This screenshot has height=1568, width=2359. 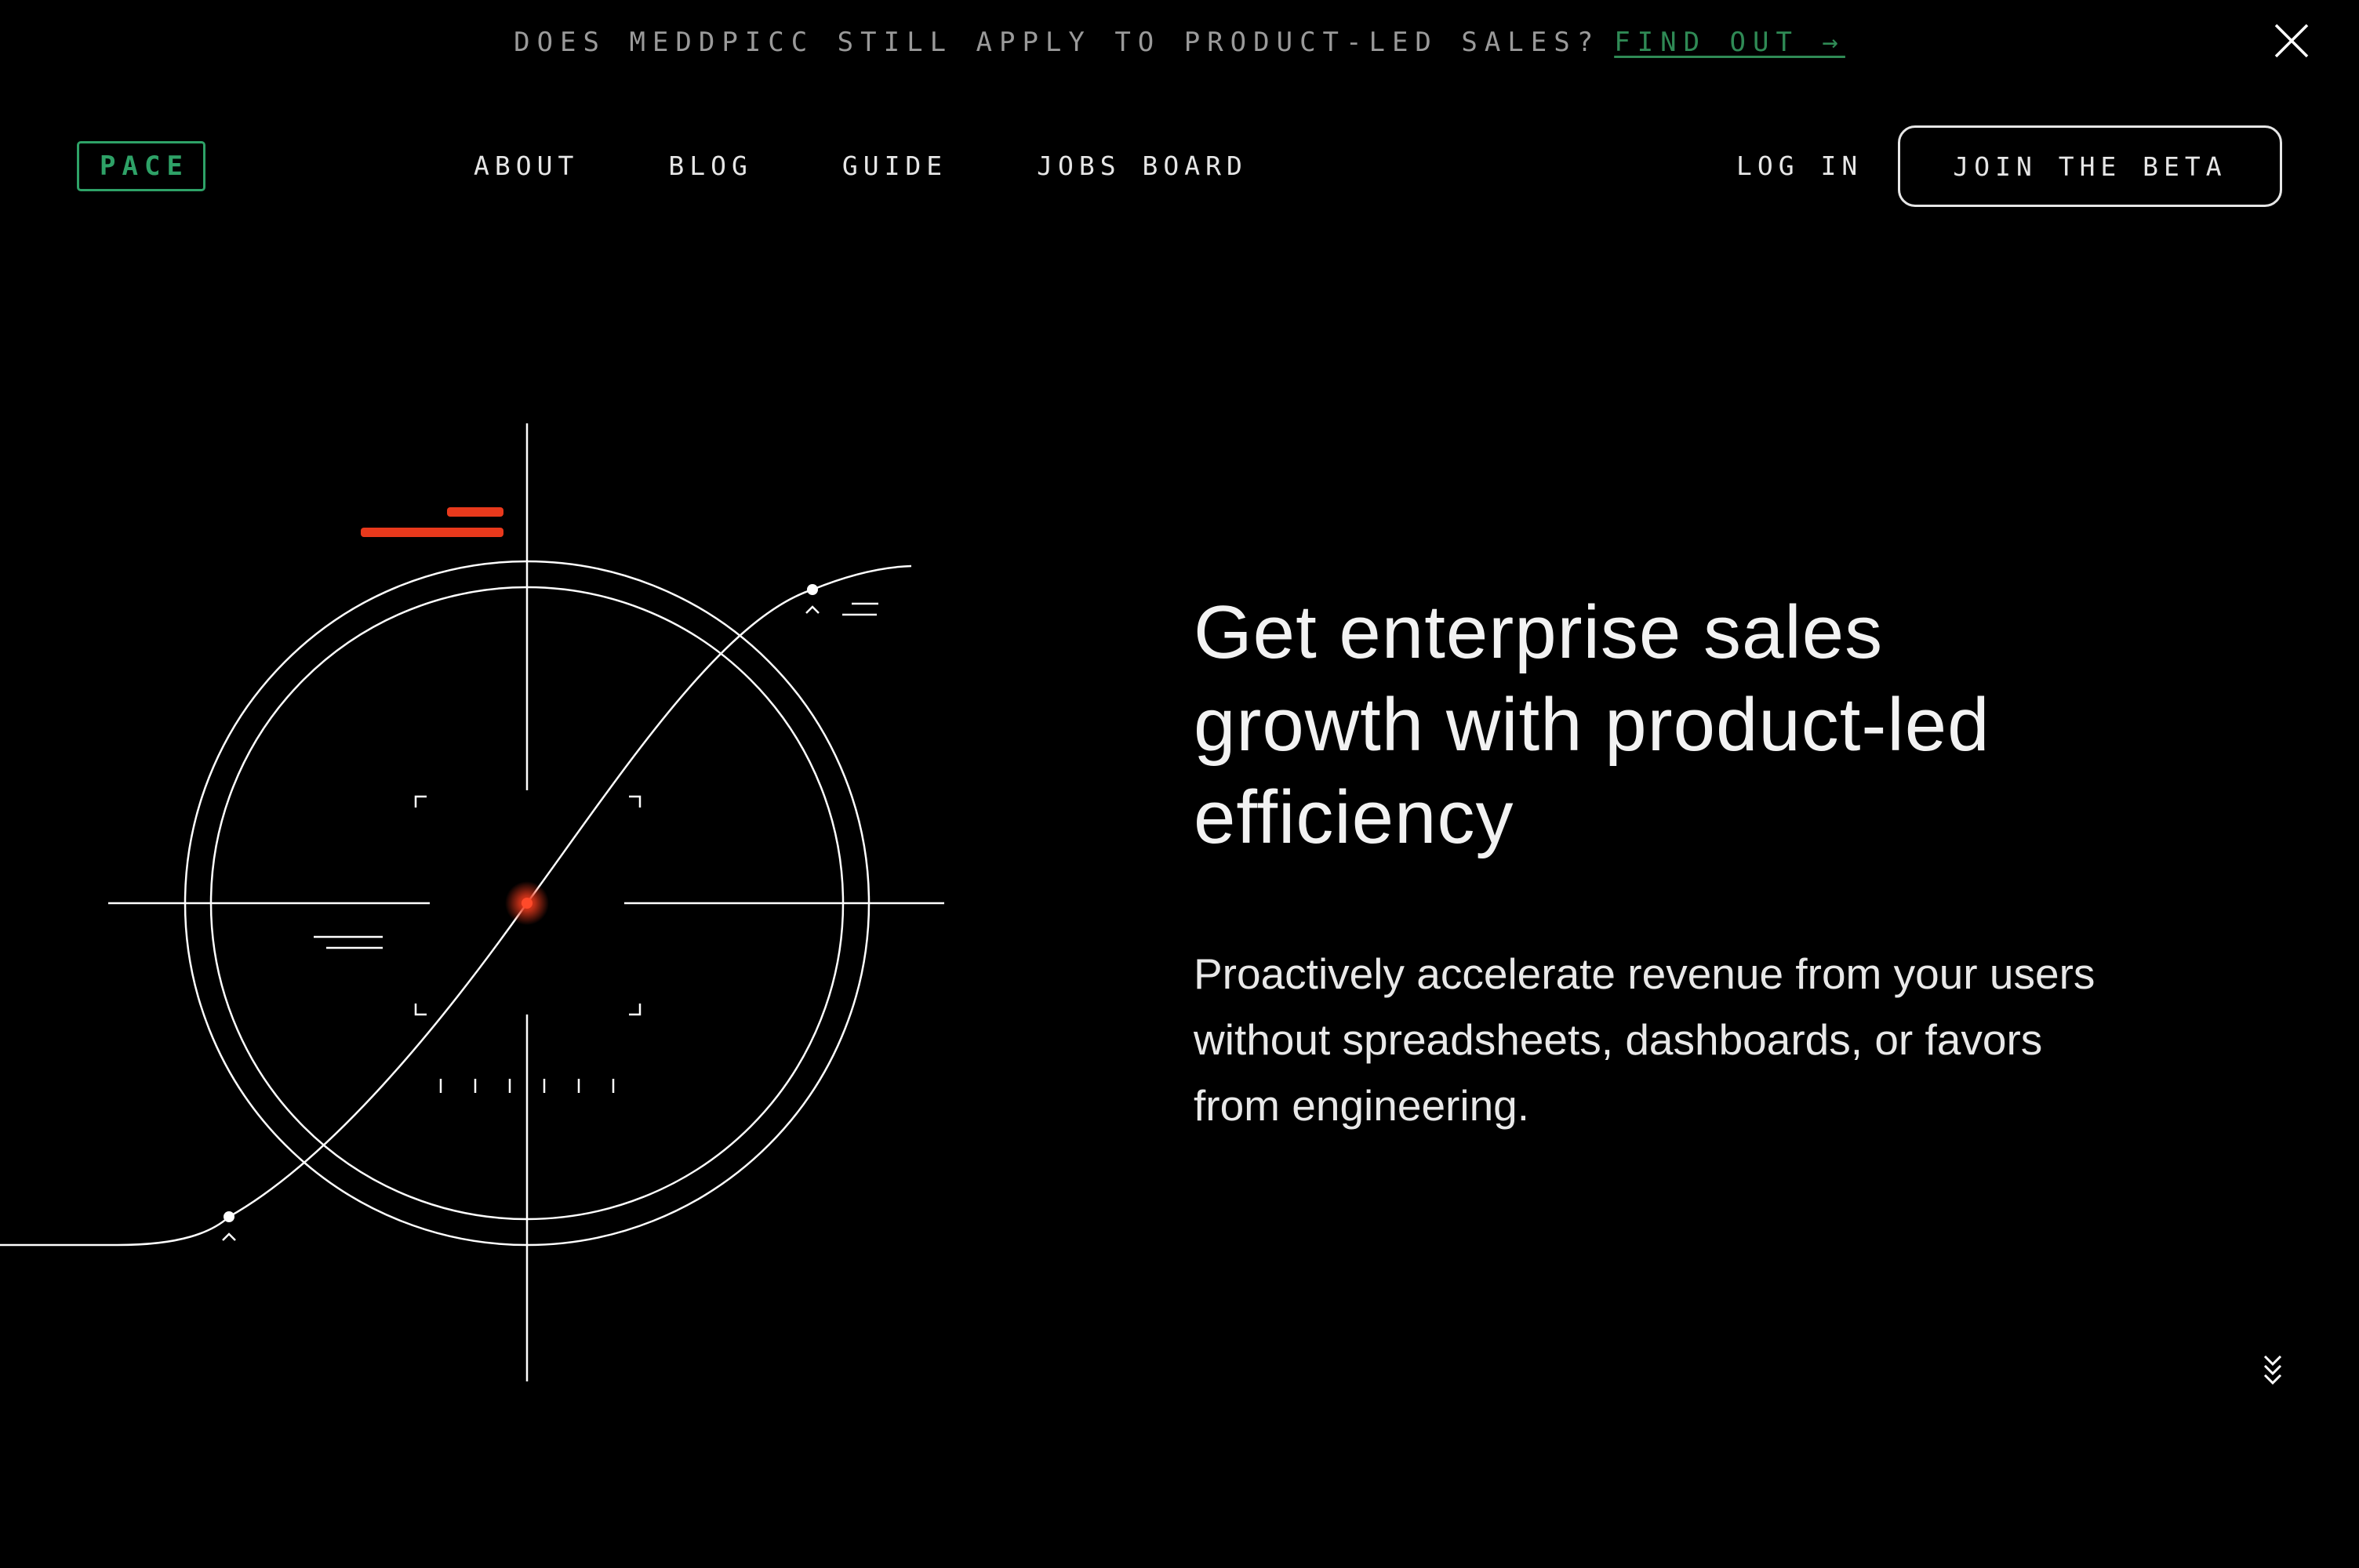 I want to click on red-bar-short, so click(x=475, y=512).